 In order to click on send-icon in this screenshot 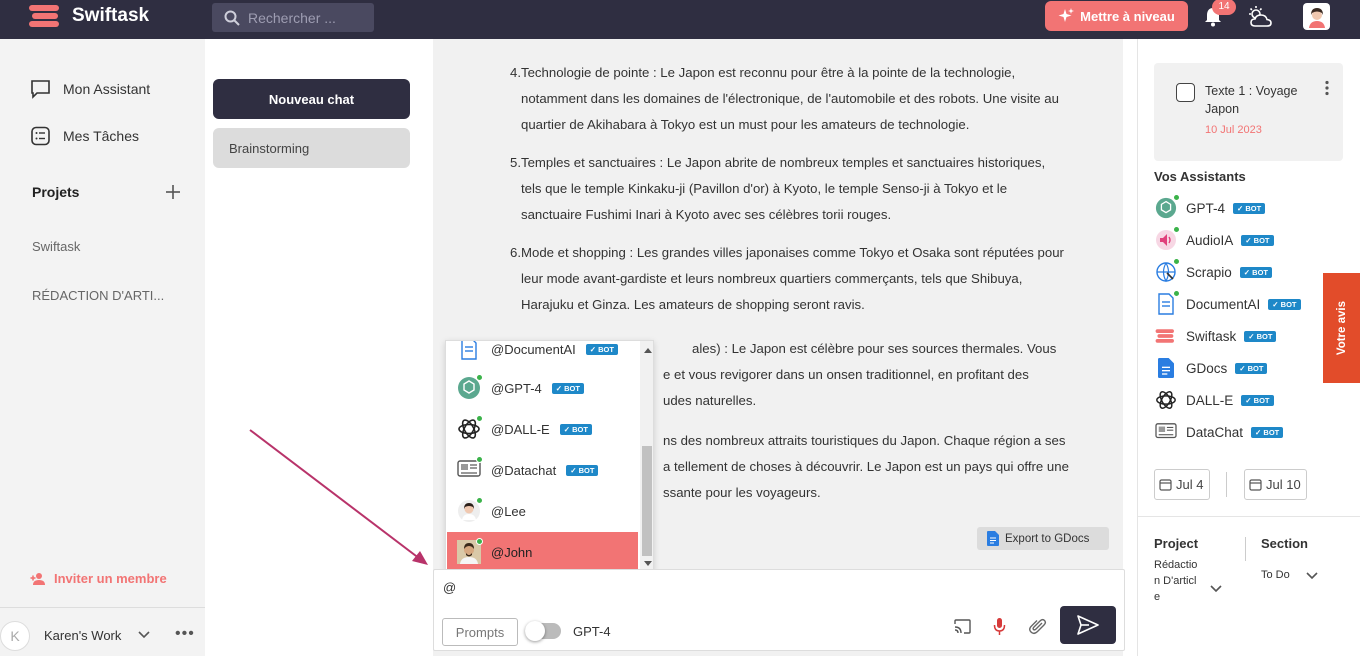, I will do `click(1088, 625)`.